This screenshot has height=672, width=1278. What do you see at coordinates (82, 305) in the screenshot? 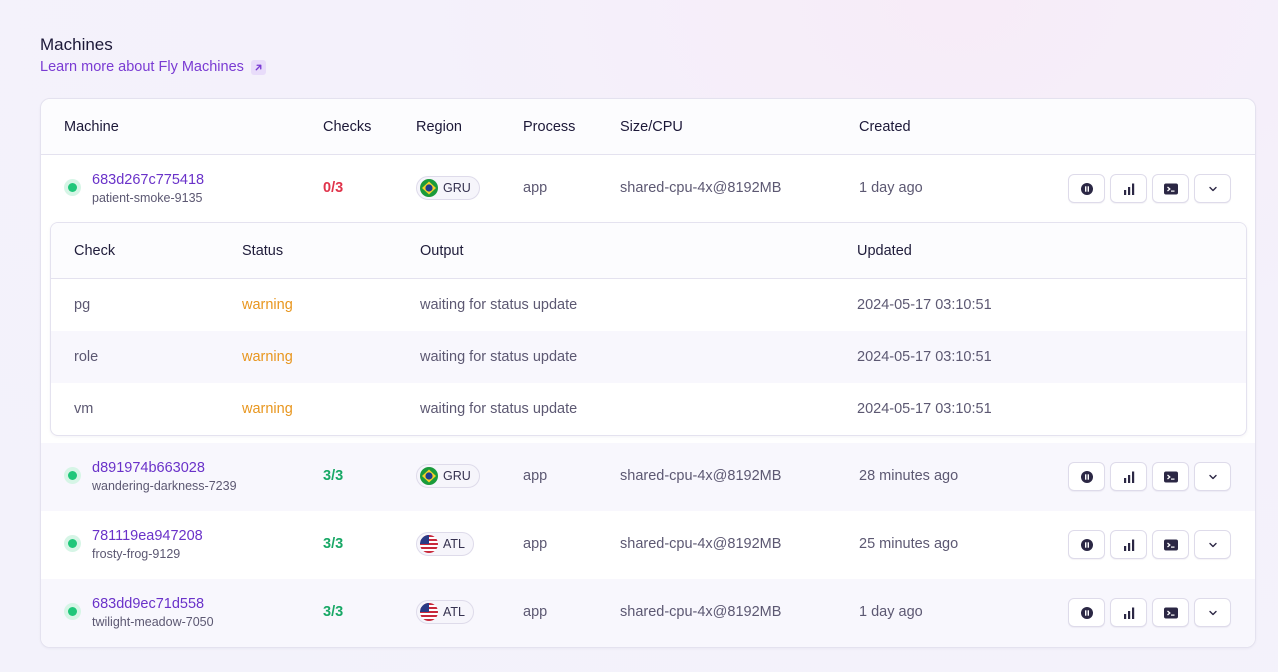
I see `check-name: pg` at bounding box center [82, 305].